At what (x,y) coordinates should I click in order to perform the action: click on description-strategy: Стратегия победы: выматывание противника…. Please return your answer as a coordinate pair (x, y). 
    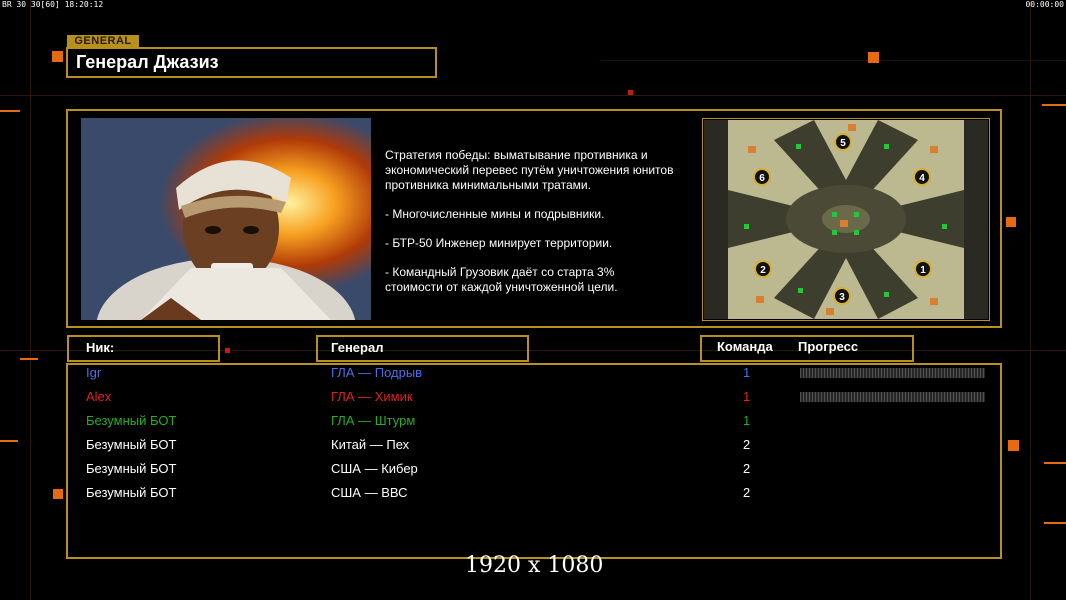
    Looking at the image, I should click on (529, 170).